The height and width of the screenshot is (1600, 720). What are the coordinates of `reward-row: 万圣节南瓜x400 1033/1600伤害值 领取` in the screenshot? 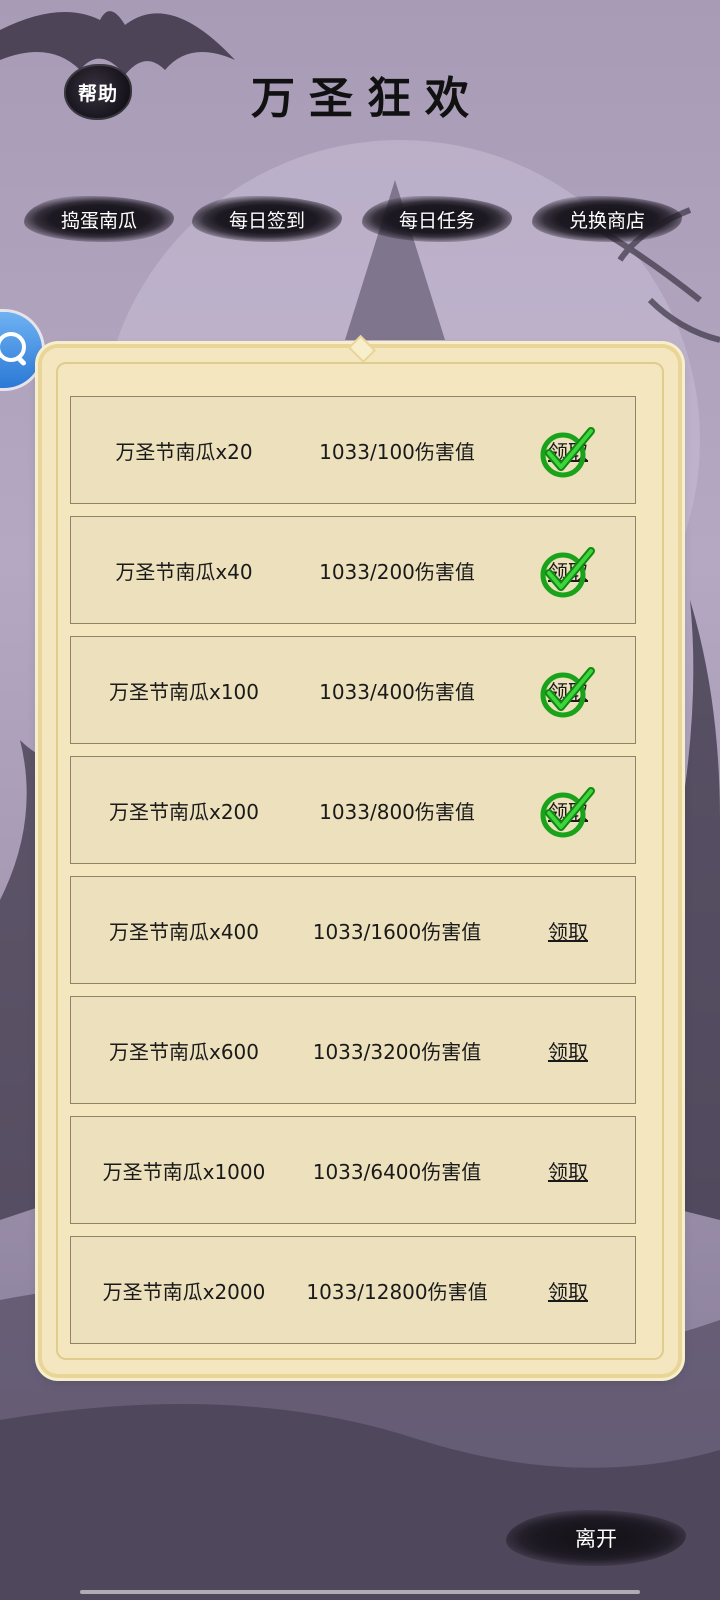 It's located at (353, 930).